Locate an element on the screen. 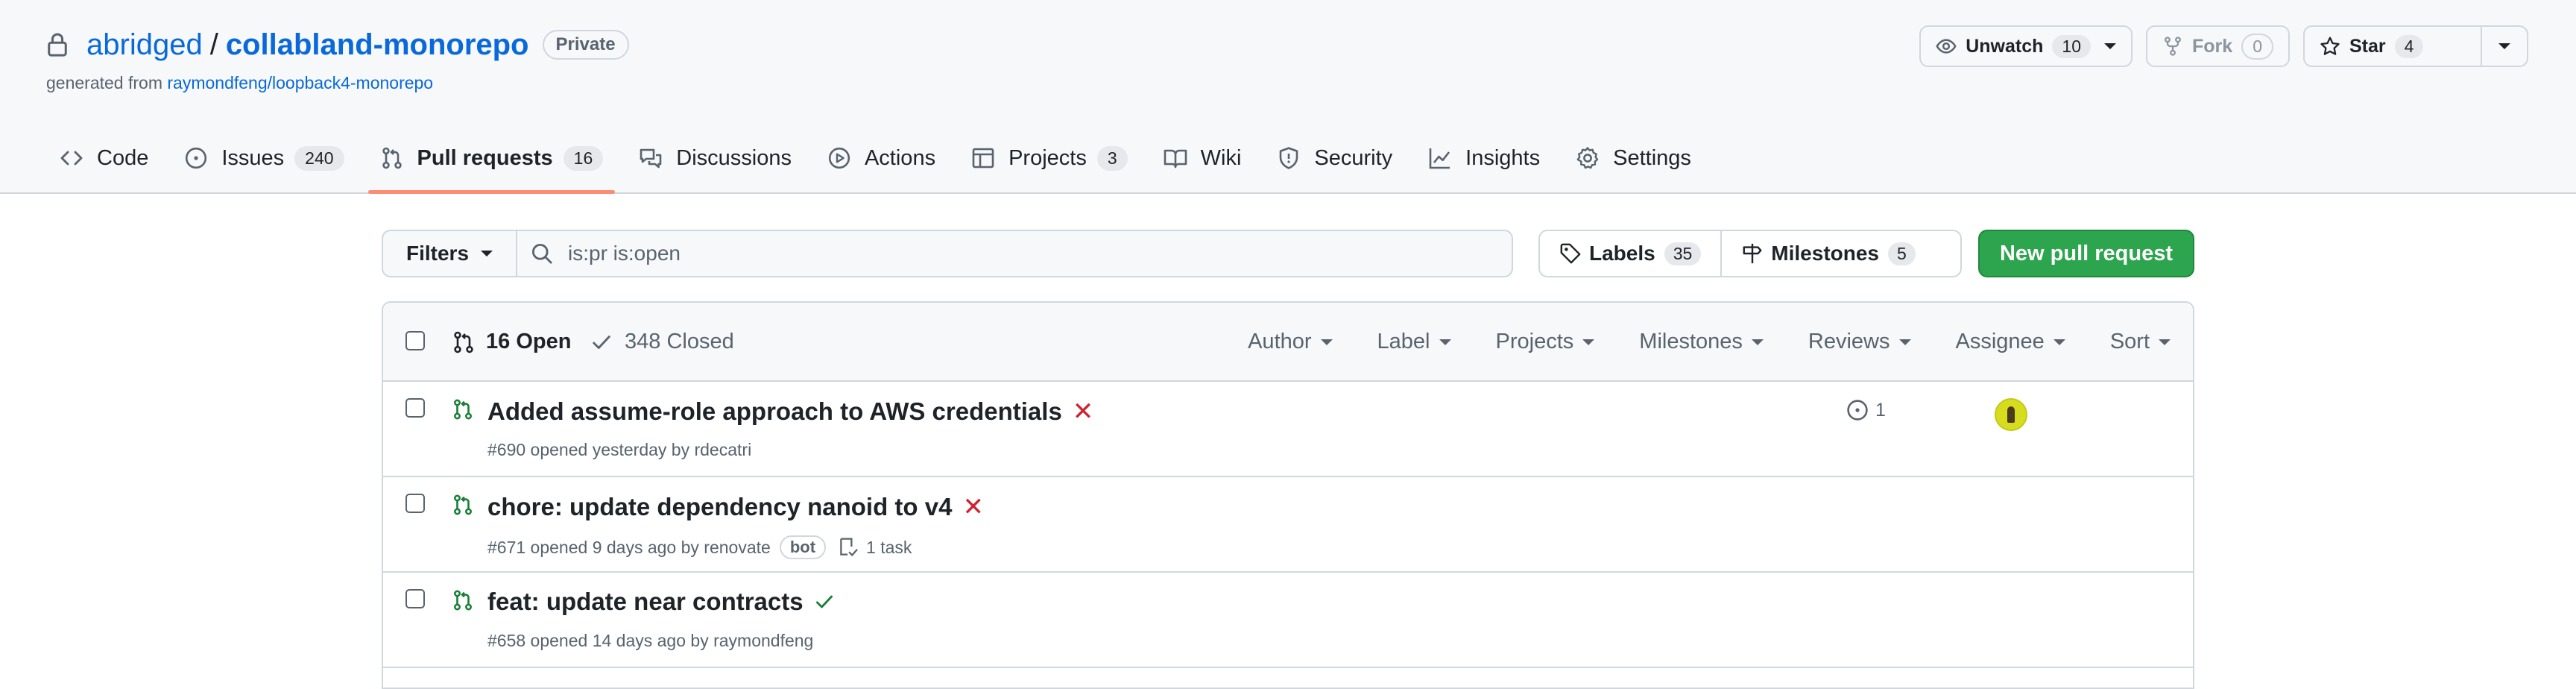 This screenshot has height=689, width=2576. template-repo-link: raymondfeng/loopback4-monorepo is located at coordinates (300, 82).